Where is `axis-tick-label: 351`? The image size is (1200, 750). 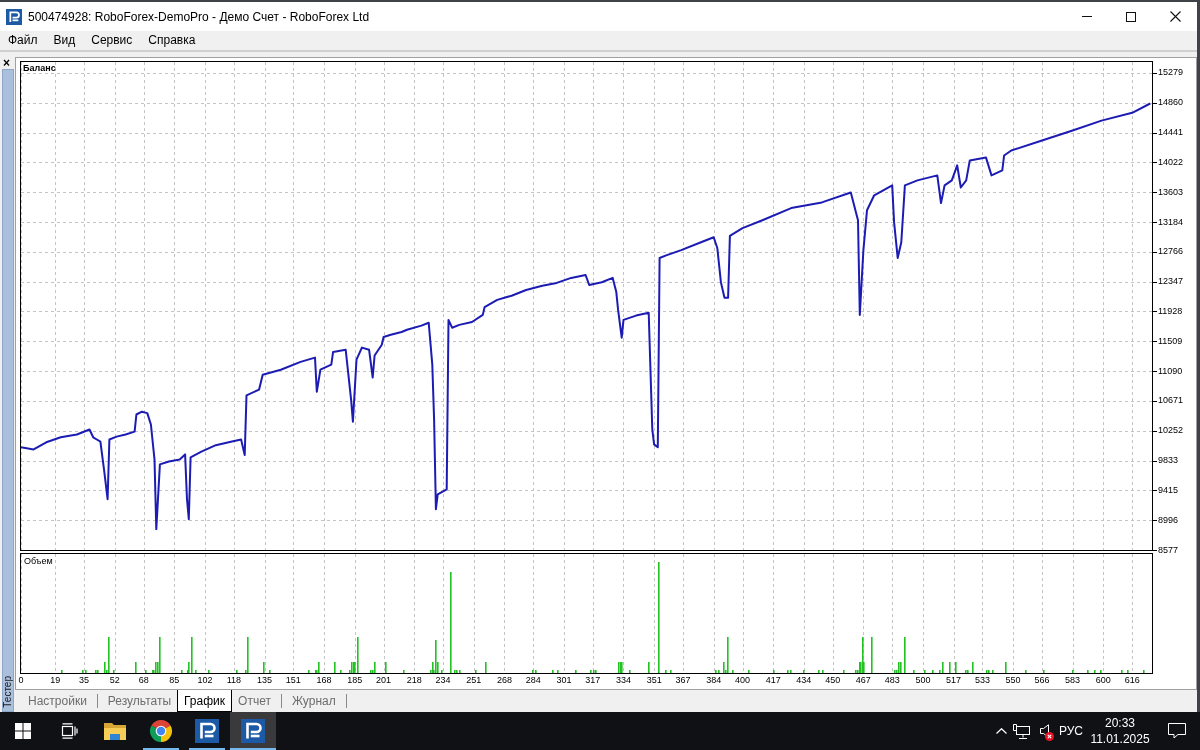
axis-tick-label: 351 is located at coordinates (654, 680).